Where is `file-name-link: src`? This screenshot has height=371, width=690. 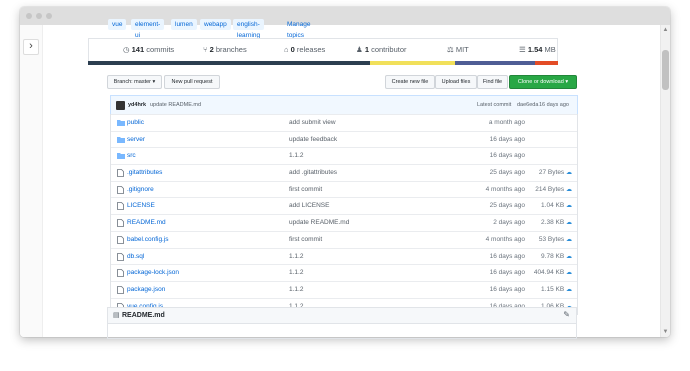 file-name-link: src is located at coordinates (131, 155).